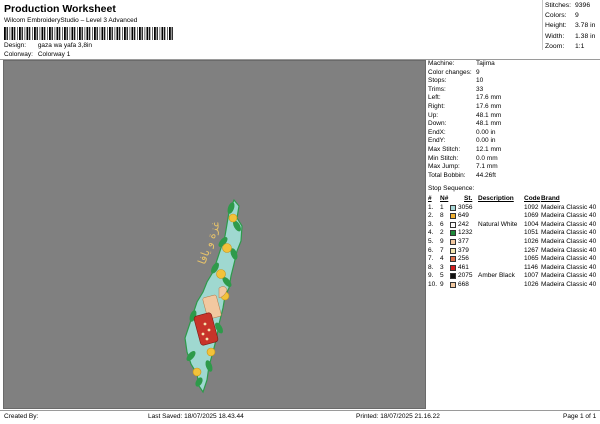  Describe the element at coordinates (431, 250) in the screenshot. I see `stop-number: 6.` at that location.